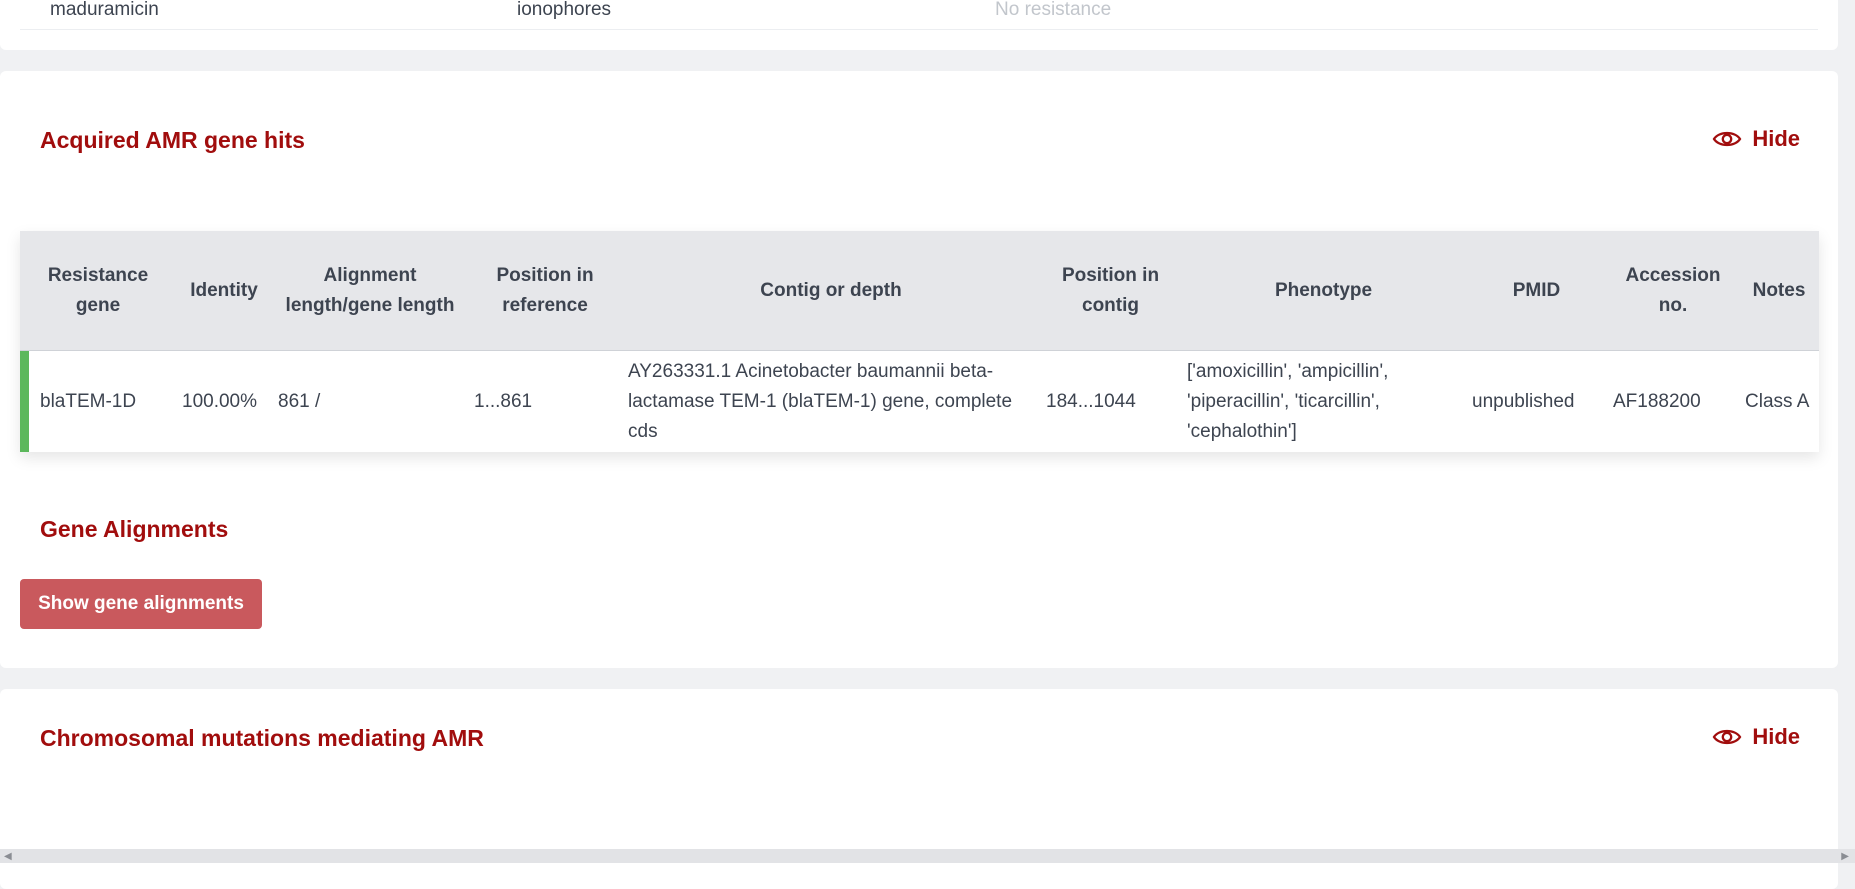 The height and width of the screenshot is (889, 1855). Describe the element at coordinates (1779, 290) in the screenshot. I see `column-header: Notes` at that location.